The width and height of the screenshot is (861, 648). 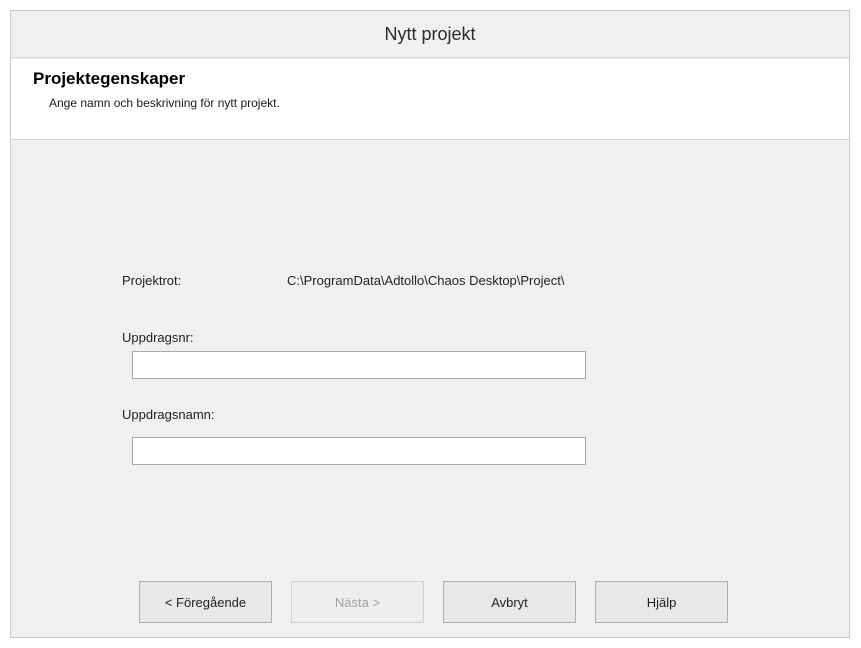 I want to click on cancel-button: Avbryt, so click(x=509, y=602).